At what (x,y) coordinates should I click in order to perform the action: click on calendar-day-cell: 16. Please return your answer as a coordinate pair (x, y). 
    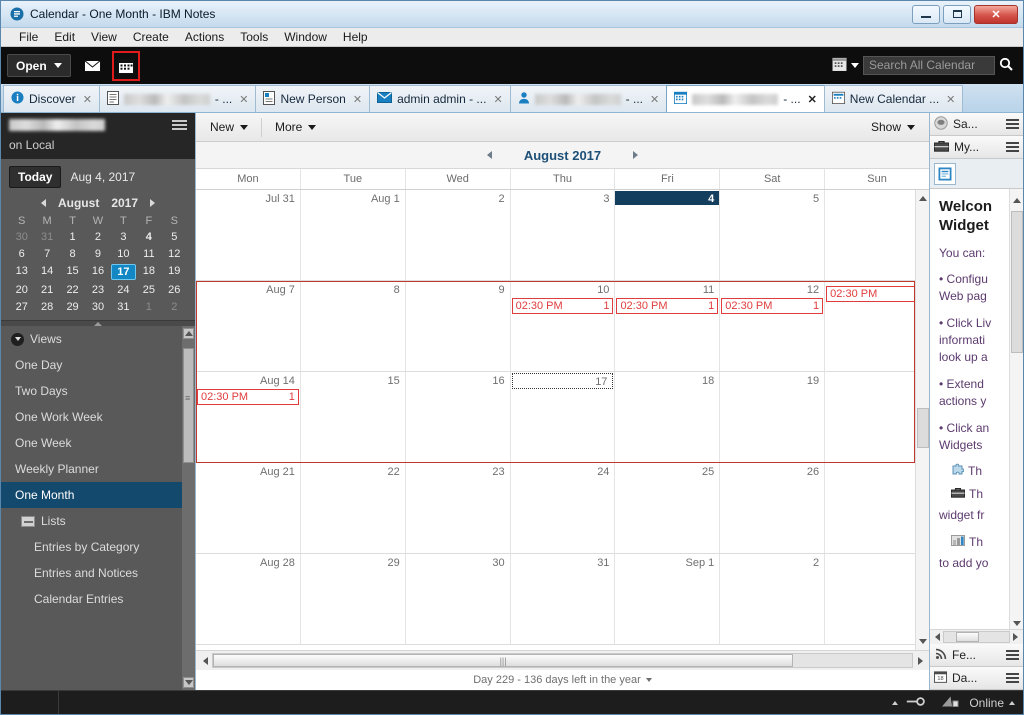
    Looking at the image, I should click on (458, 417).